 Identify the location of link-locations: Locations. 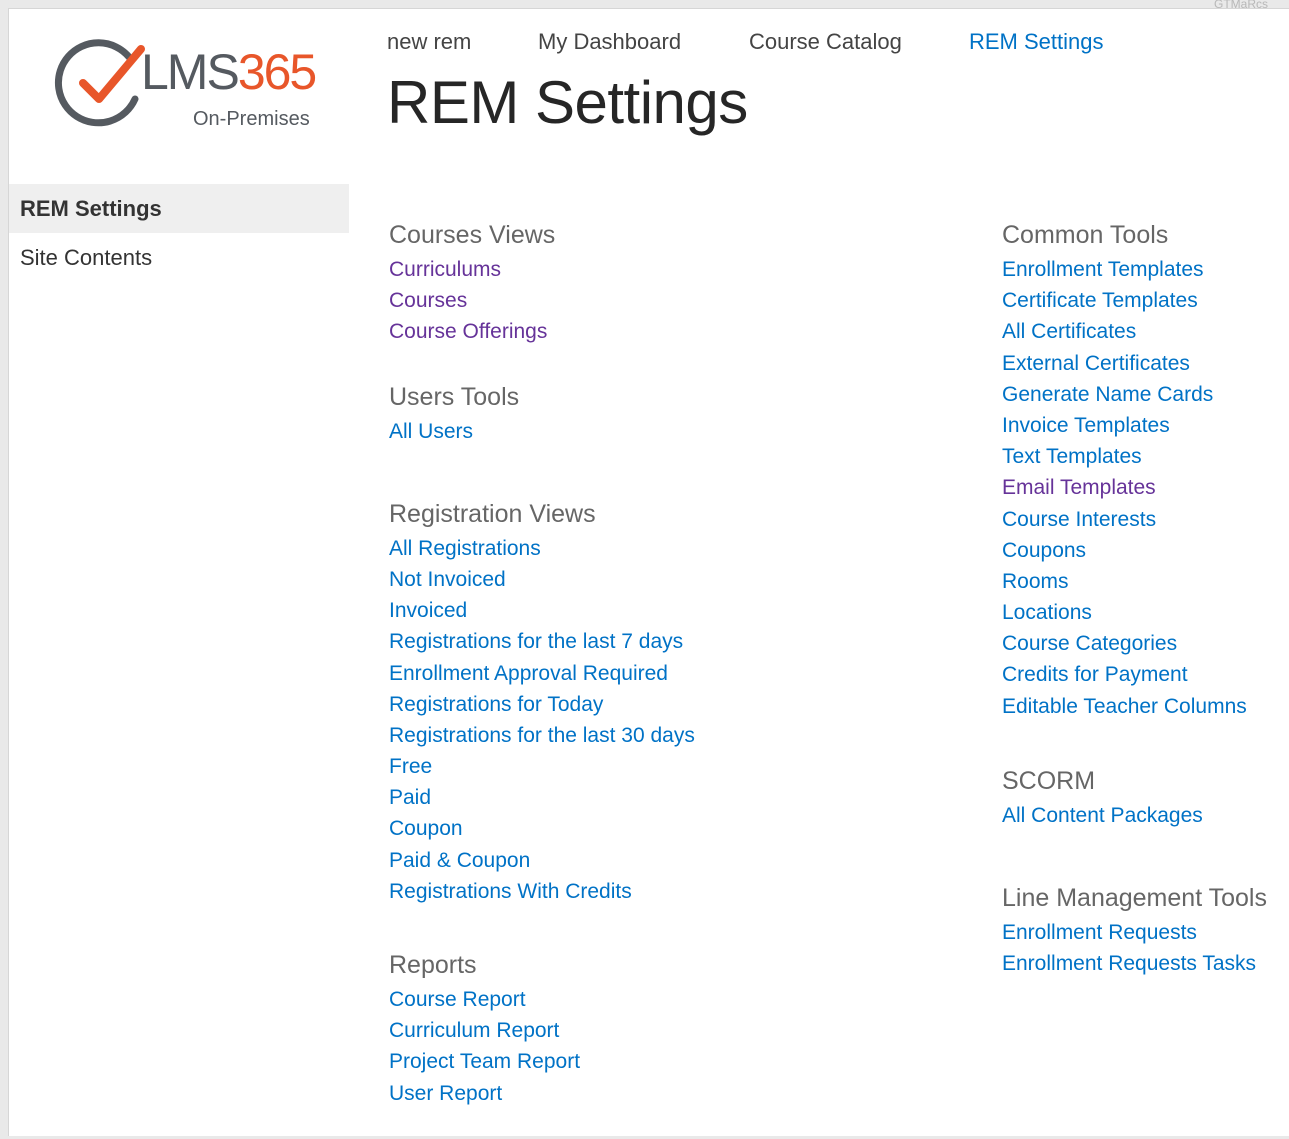
(1145, 612).